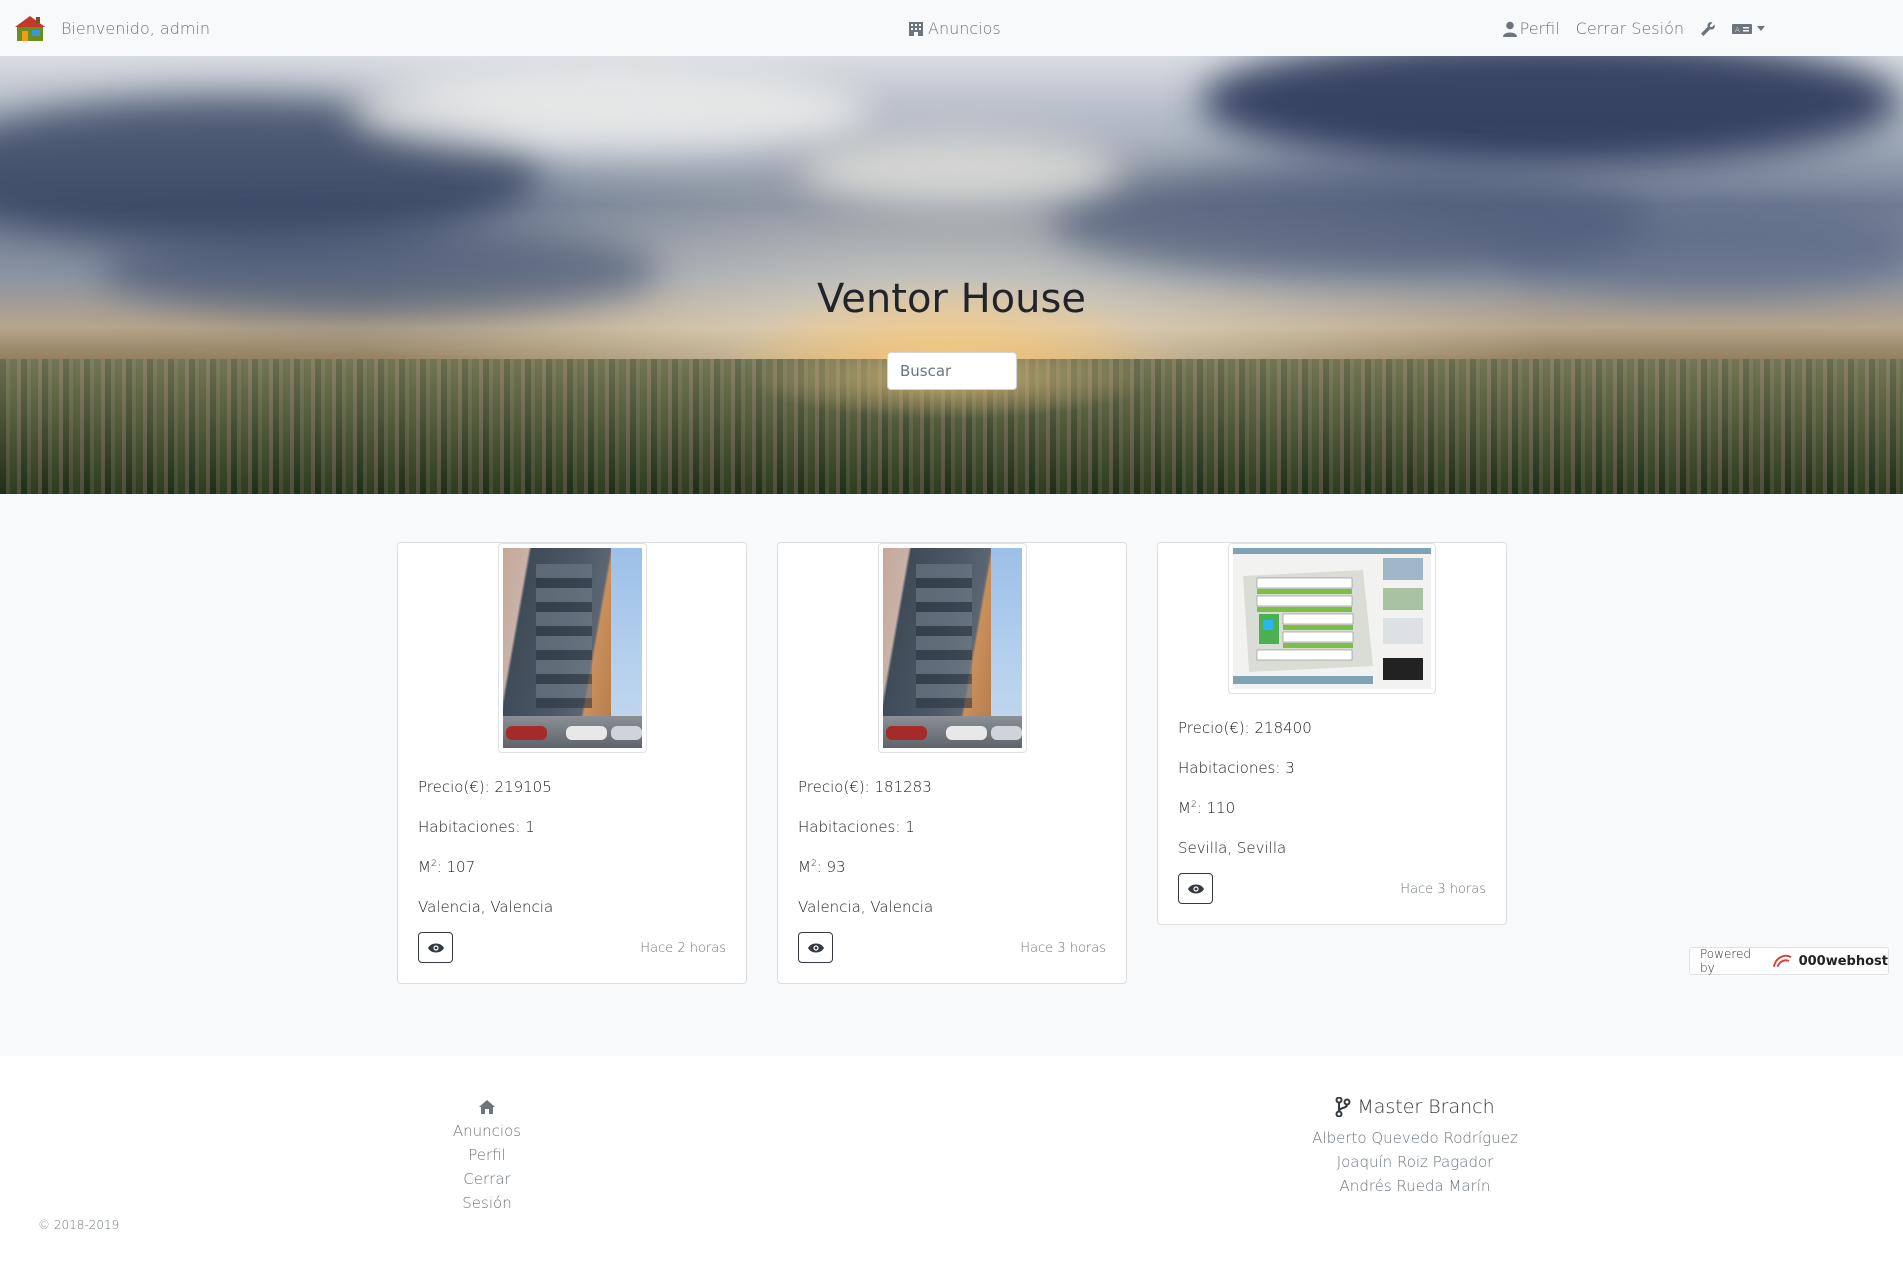 The image size is (1903, 1288). I want to click on svg-text: A, so click(1737, 30).